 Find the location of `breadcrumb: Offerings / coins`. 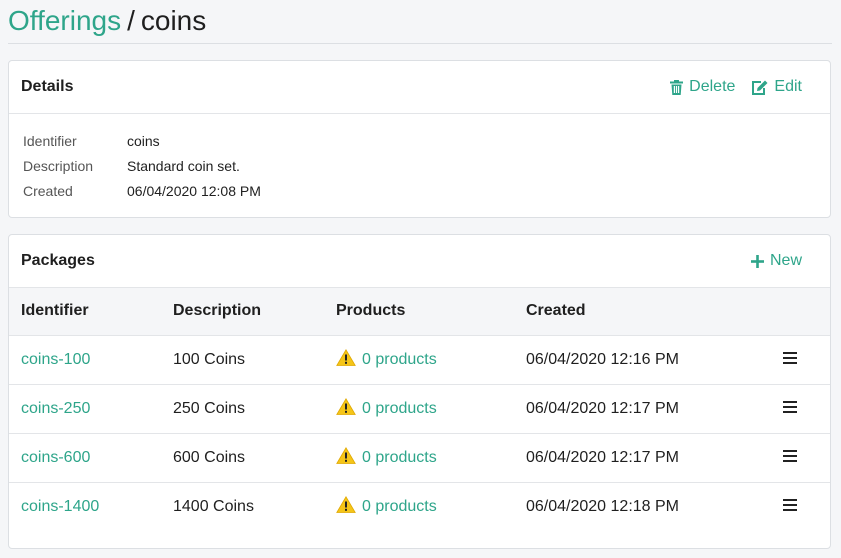

breadcrumb: Offerings / coins is located at coordinates (107, 21).